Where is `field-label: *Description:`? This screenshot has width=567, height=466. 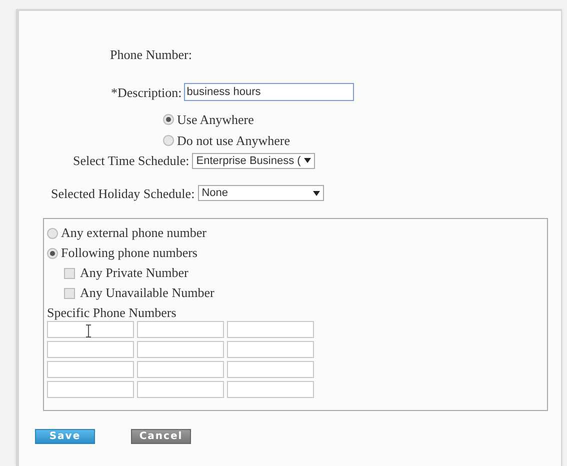 field-label: *Description: is located at coordinates (146, 93).